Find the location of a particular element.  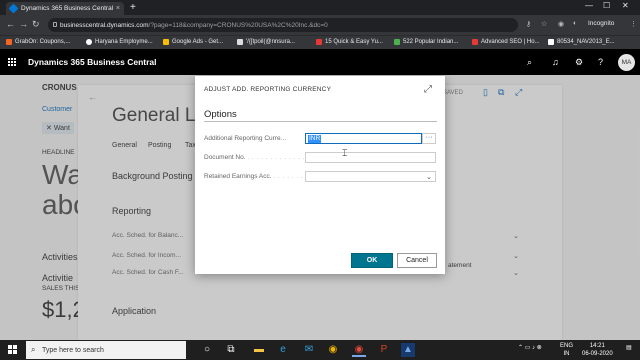

url-host: businesscentral.dynamics.com is located at coordinates (104, 25).